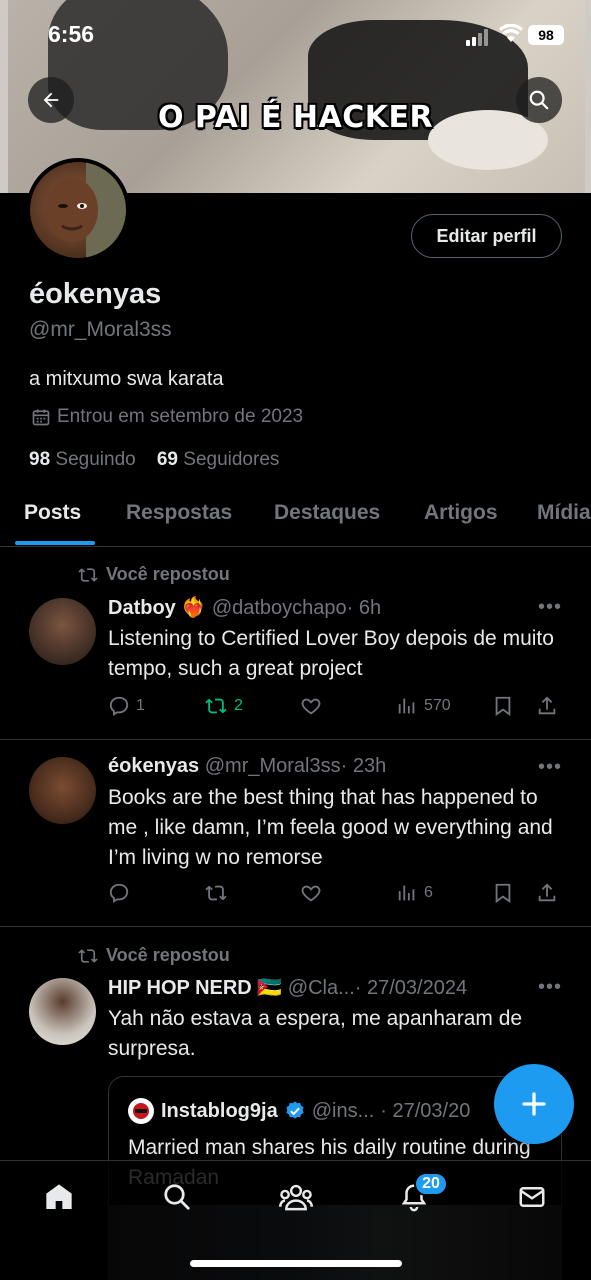 This screenshot has width=591, height=1280. What do you see at coordinates (295, 117) in the screenshot?
I see `banner-caption: O PAI É HACKER` at bounding box center [295, 117].